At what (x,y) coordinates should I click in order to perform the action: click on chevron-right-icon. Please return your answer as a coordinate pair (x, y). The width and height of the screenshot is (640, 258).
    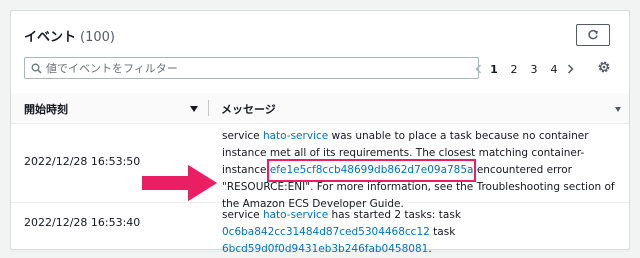
    Looking at the image, I should click on (570, 69).